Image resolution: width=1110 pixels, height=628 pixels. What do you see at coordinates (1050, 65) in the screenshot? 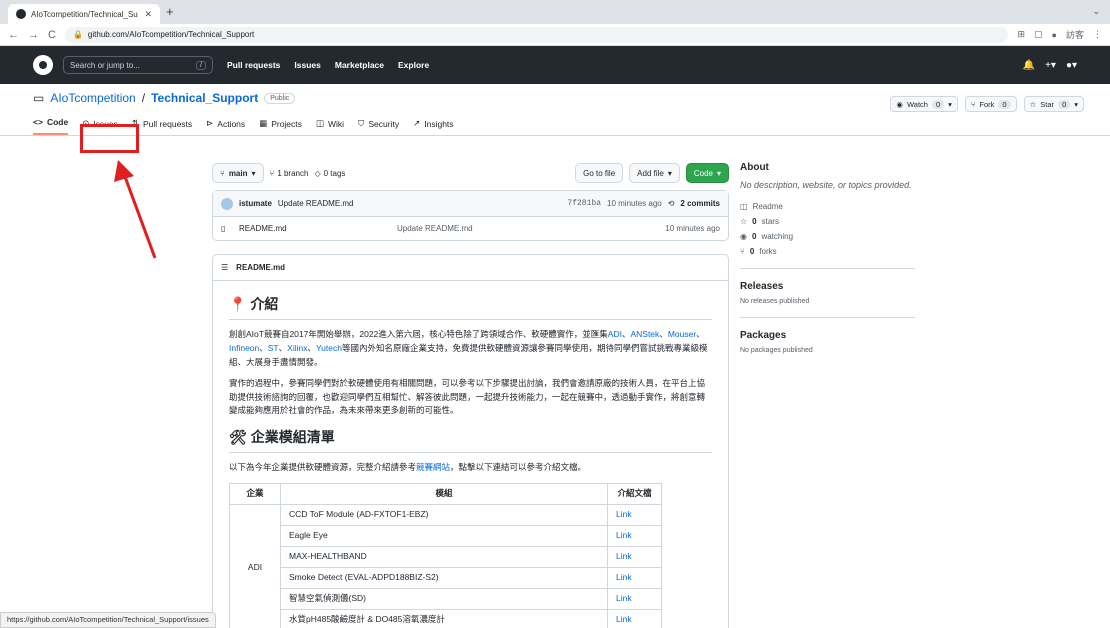
I see `create-new-icon: +▾` at bounding box center [1050, 65].